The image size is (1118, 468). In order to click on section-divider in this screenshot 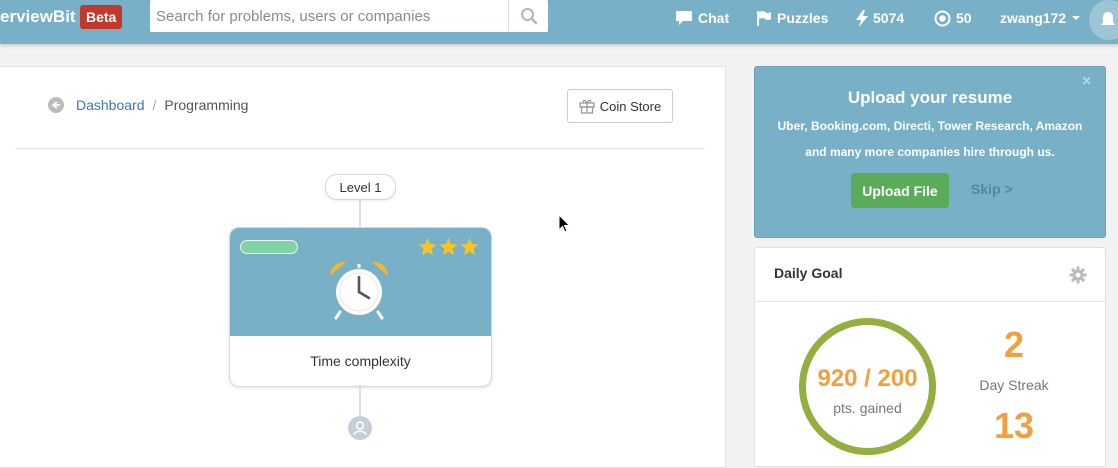, I will do `click(360, 148)`.